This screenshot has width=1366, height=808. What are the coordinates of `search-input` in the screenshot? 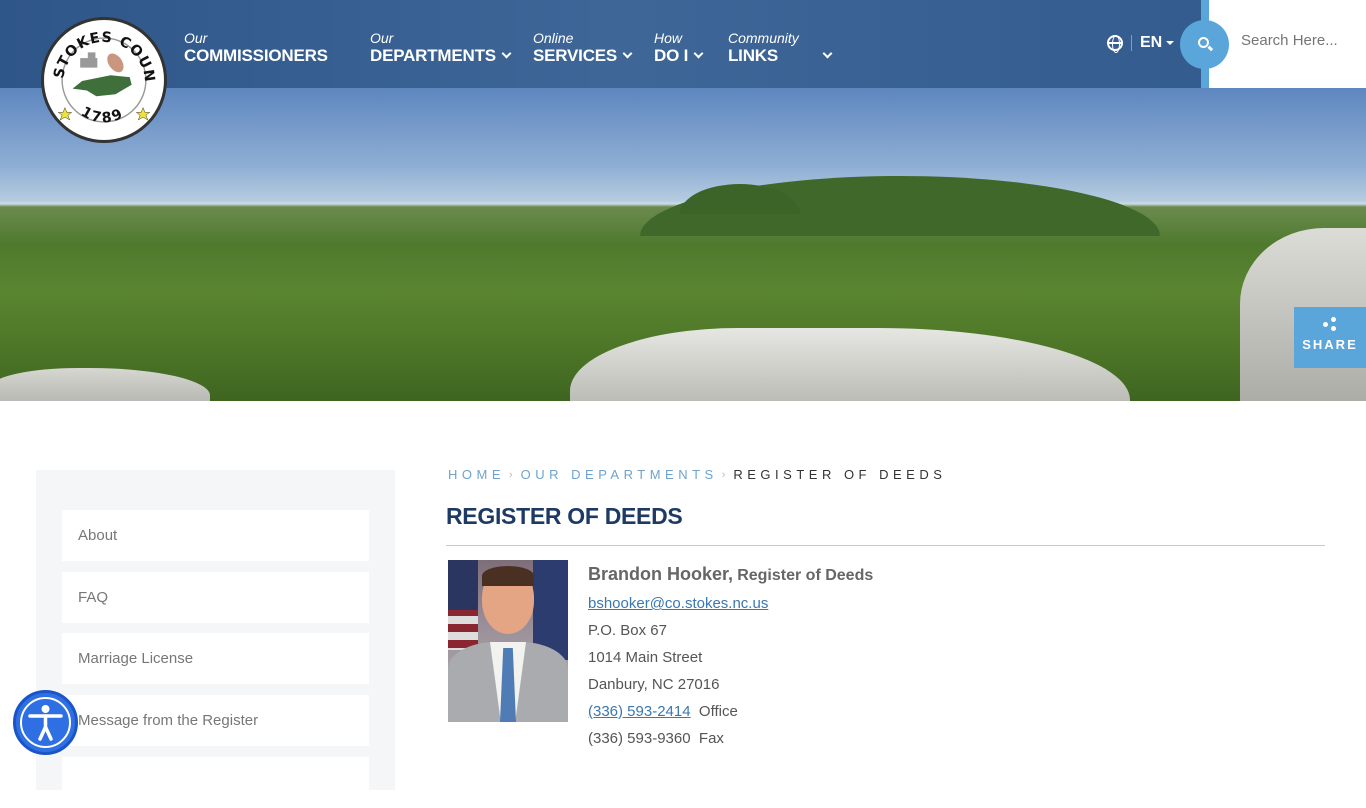 It's located at (1303, 40).